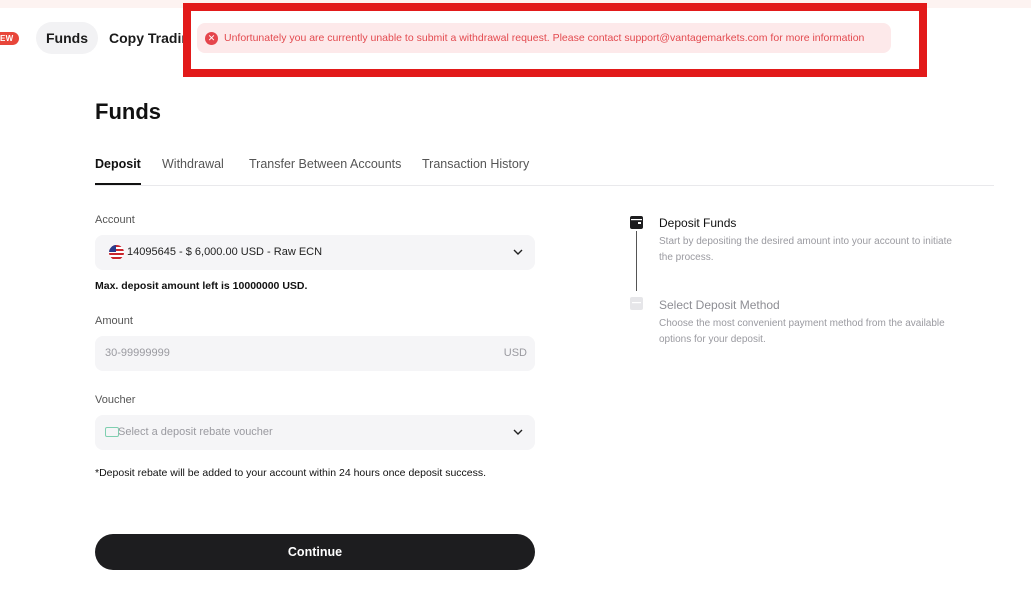 The height and width of the screenshot is (600, 1031). What do you see at coordinates (114, 321) in the screenshot?
I see `amount-label: Amount` at bounding box center [114, 321].